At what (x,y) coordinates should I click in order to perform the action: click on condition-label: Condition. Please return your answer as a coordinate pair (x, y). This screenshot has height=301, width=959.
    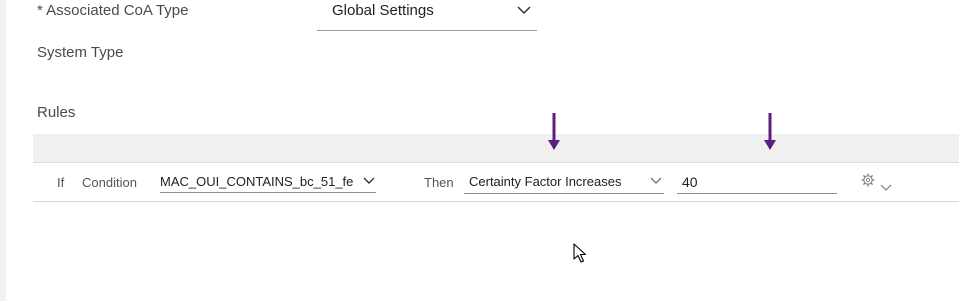
    Looking at the image, I should click on (109, 182).